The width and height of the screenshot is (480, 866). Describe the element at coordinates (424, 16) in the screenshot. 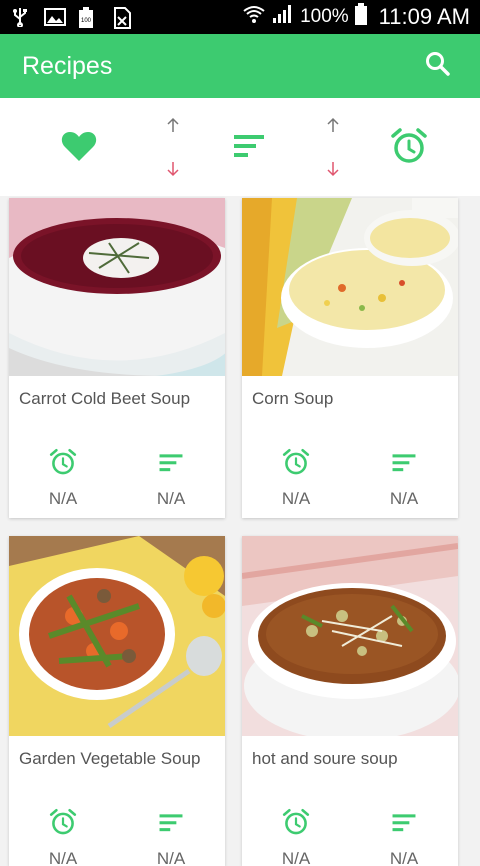

I see `clock: 11:09 AM` at that location.